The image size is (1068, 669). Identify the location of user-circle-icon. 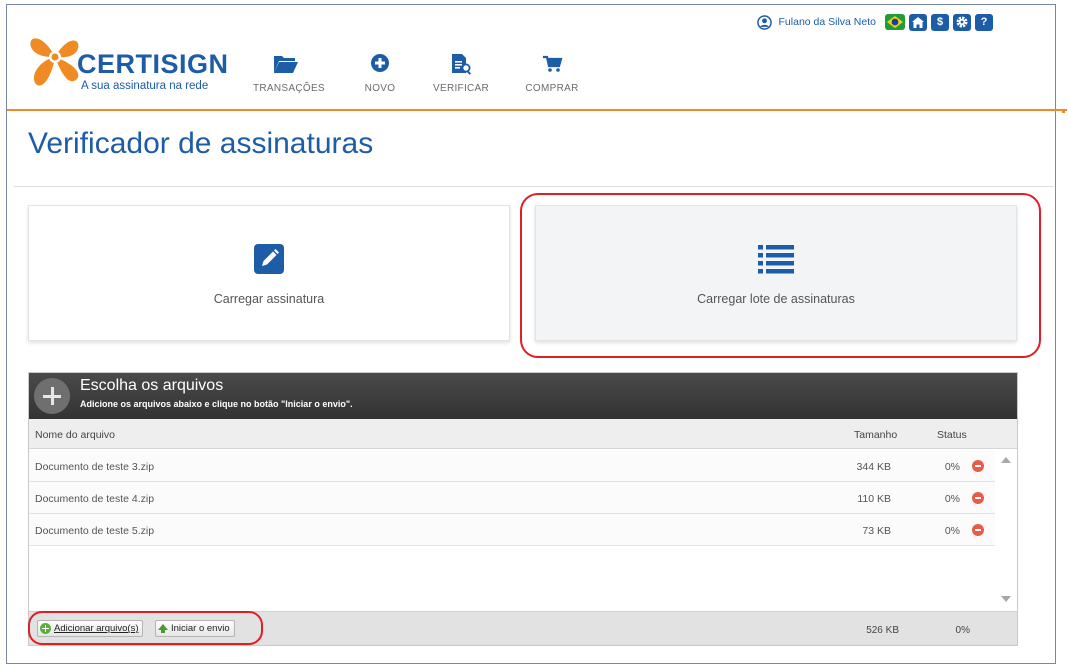
(764, 22).